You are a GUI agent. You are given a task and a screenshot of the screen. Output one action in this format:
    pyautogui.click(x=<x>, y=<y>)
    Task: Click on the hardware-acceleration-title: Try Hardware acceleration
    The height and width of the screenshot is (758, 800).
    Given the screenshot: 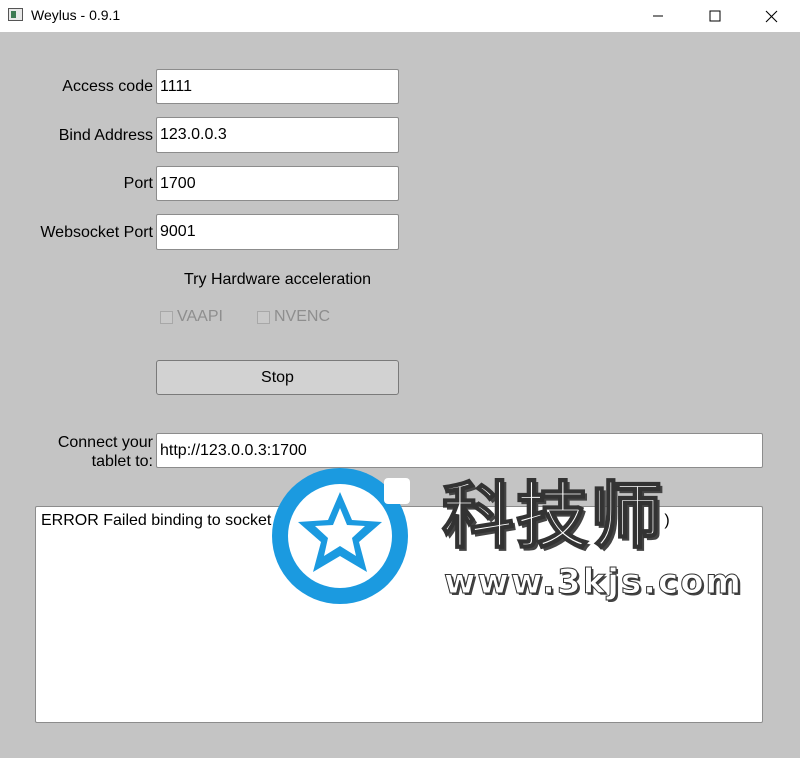 What is the action you would take?
    pyautogui.click(x=278, y=279)
    